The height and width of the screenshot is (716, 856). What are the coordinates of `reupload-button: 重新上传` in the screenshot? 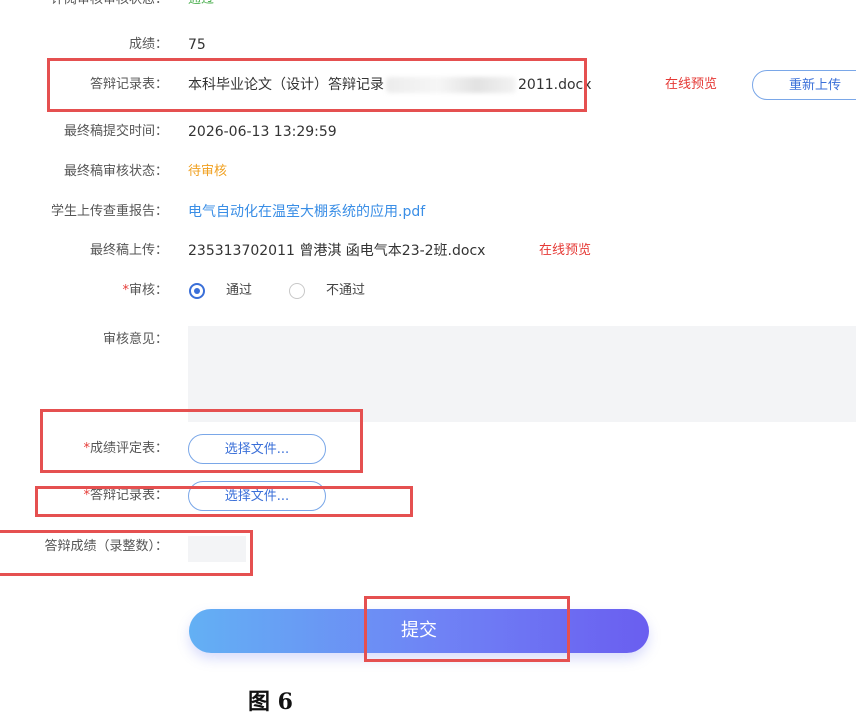 It's located at (804, 85).